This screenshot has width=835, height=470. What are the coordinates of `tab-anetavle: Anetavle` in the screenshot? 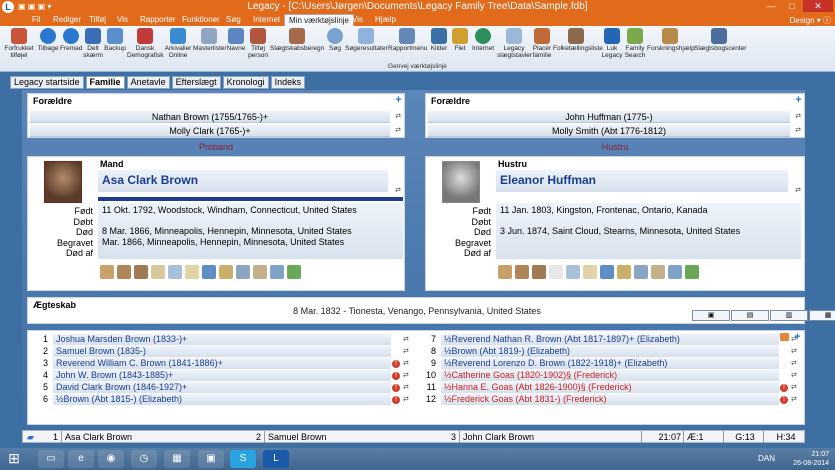 It's located at (148, 82).